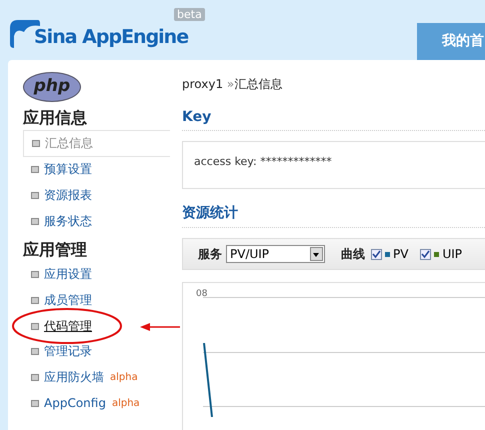 This screenshot has height=430, width=485. Describe the element at coordinates (96, 301) in the screenshot. I see `sidebar-item: 成员管理` at that location.